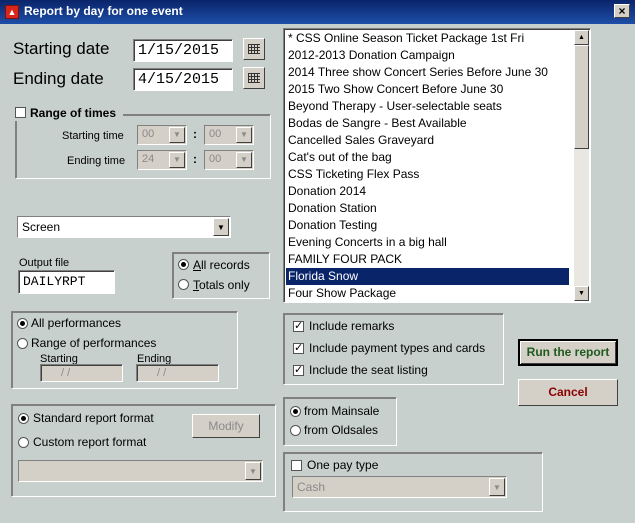 The image size is (635, 523). What do you see at coordinates (226, 426) in the screenshot?
I see `modify-button: Modify` at bounding box center [226, 426].